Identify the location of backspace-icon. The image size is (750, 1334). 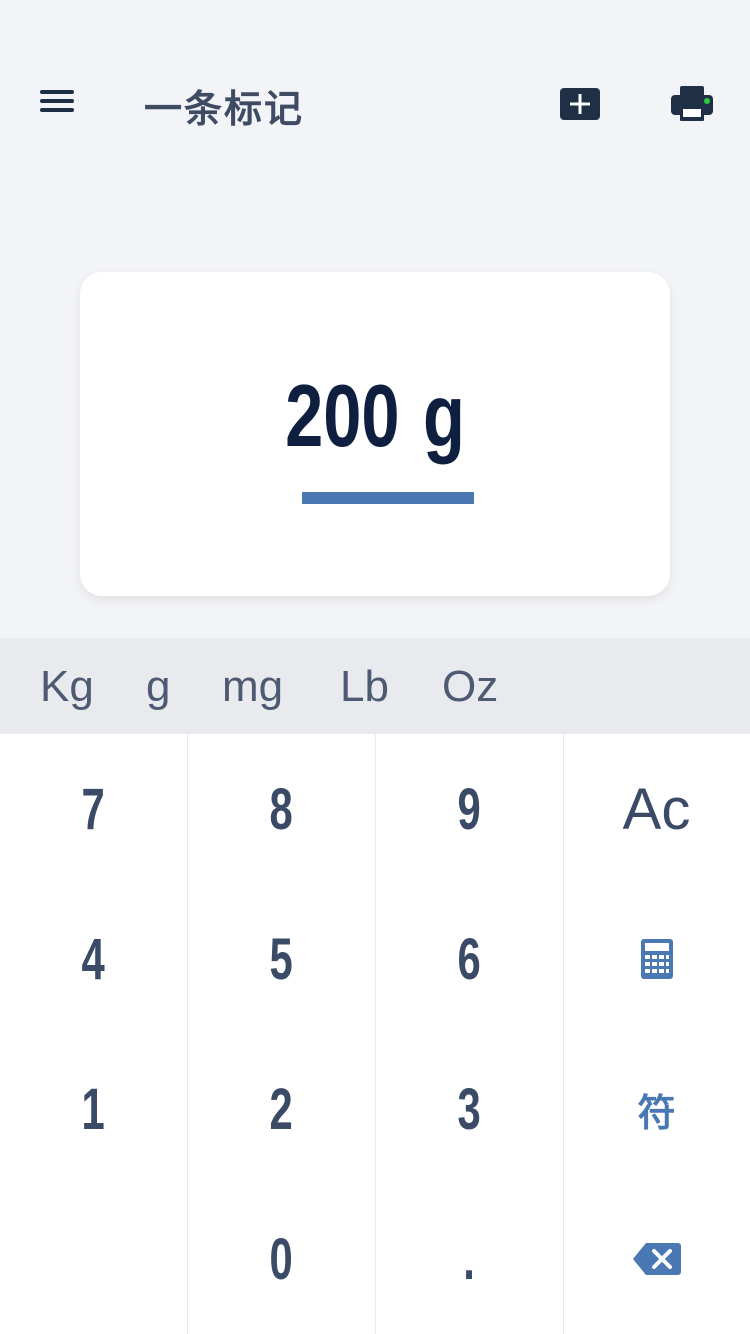
(656, 1259).